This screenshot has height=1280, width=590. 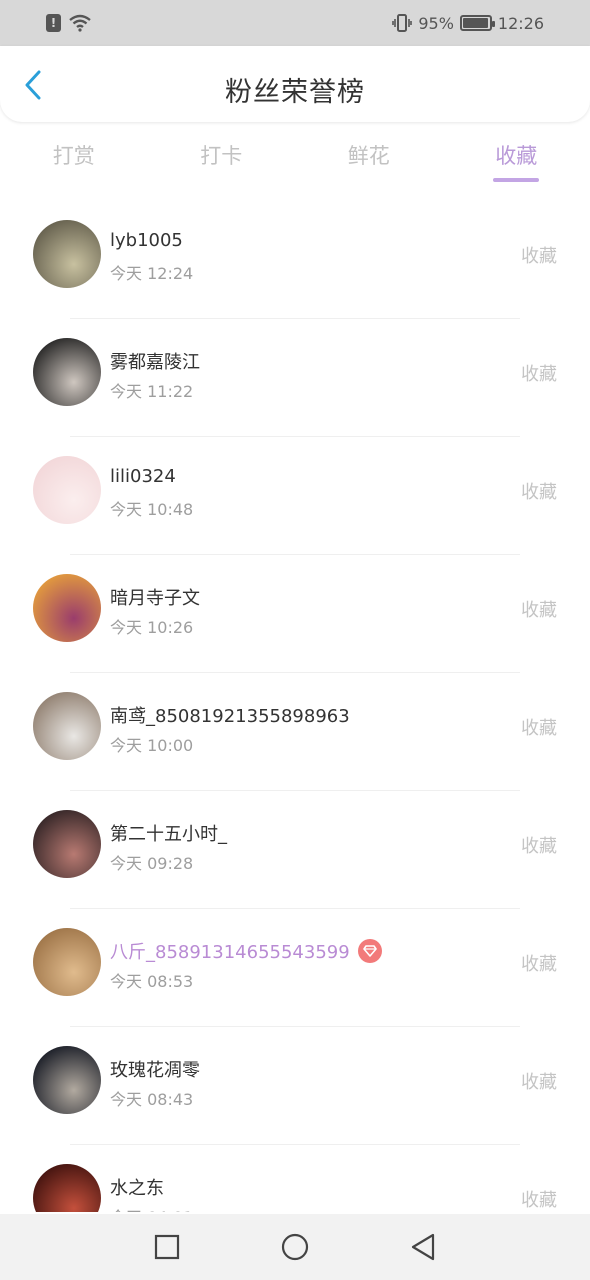 I want to click on clock: 12:26, so click(x=520, y=23).